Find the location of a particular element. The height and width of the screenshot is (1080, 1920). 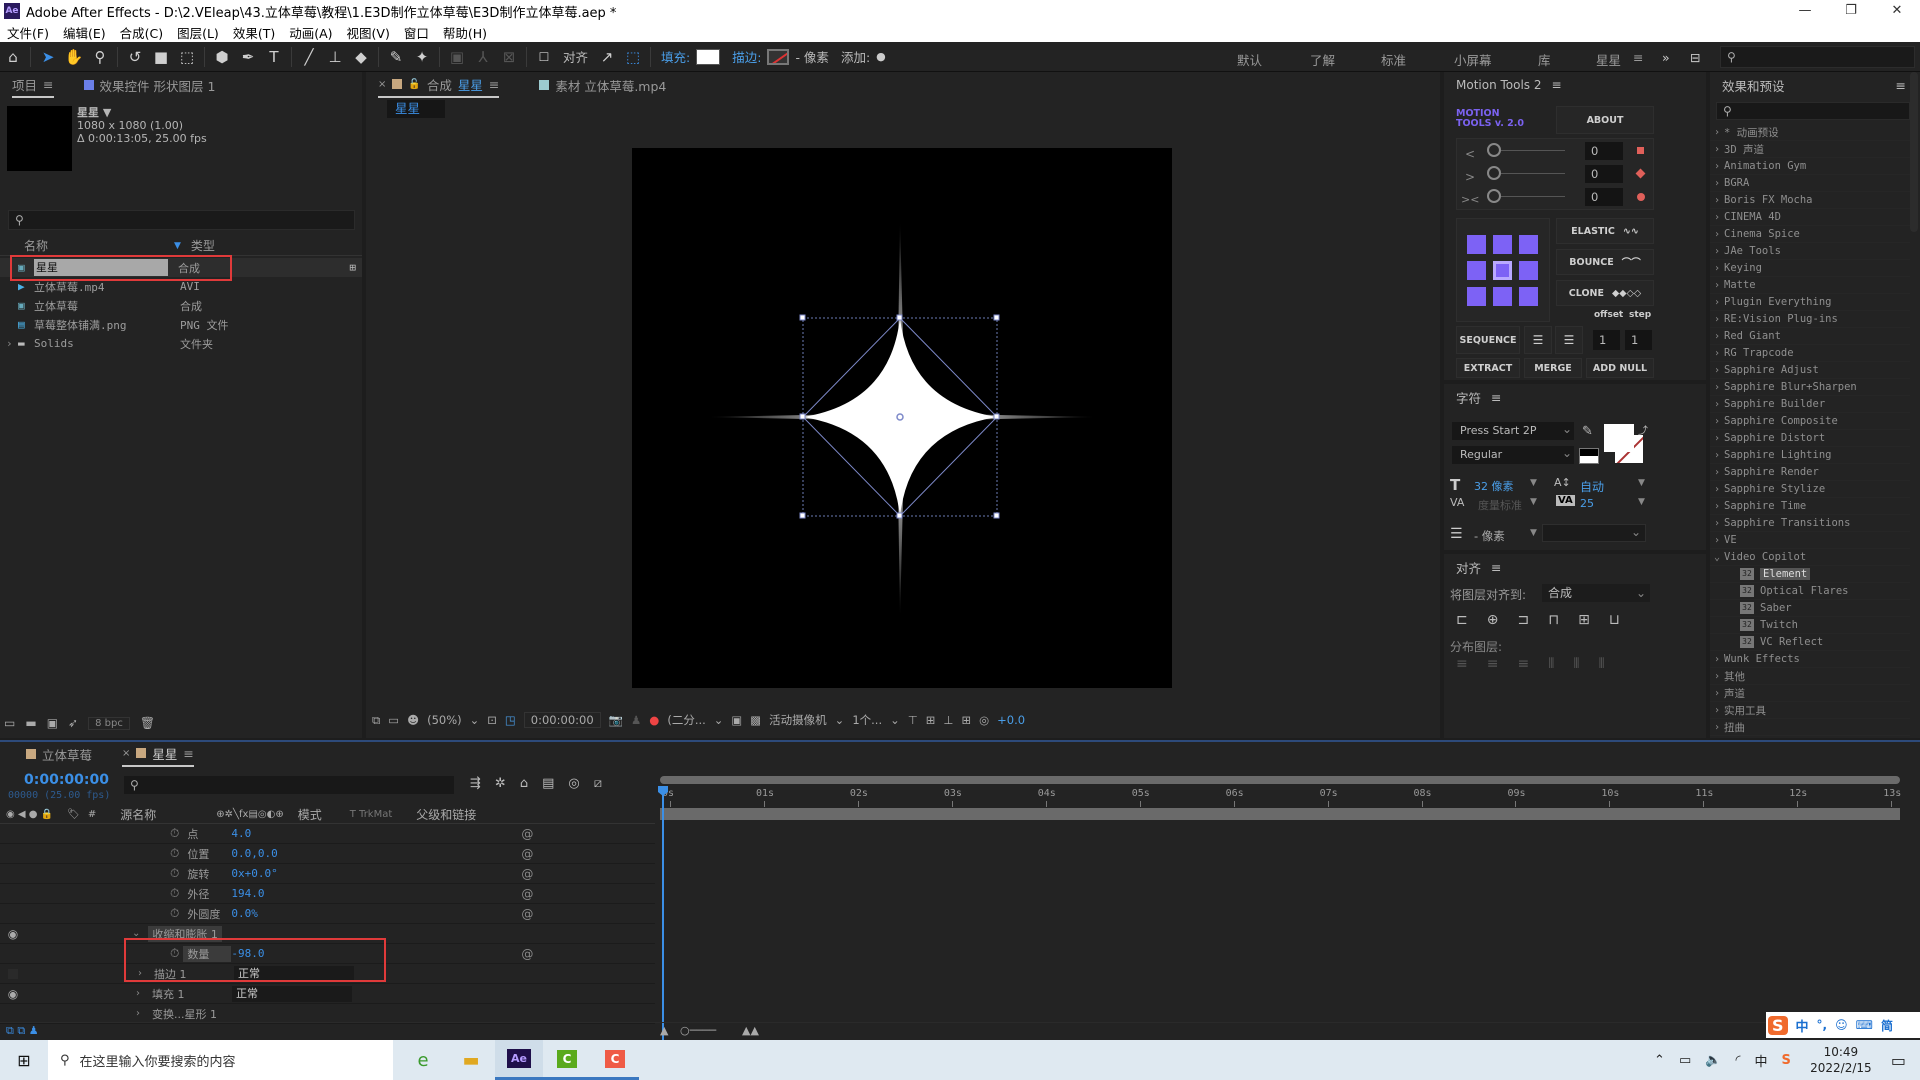

ime-punctuation: °, is located at coordinates (1822, 1025).